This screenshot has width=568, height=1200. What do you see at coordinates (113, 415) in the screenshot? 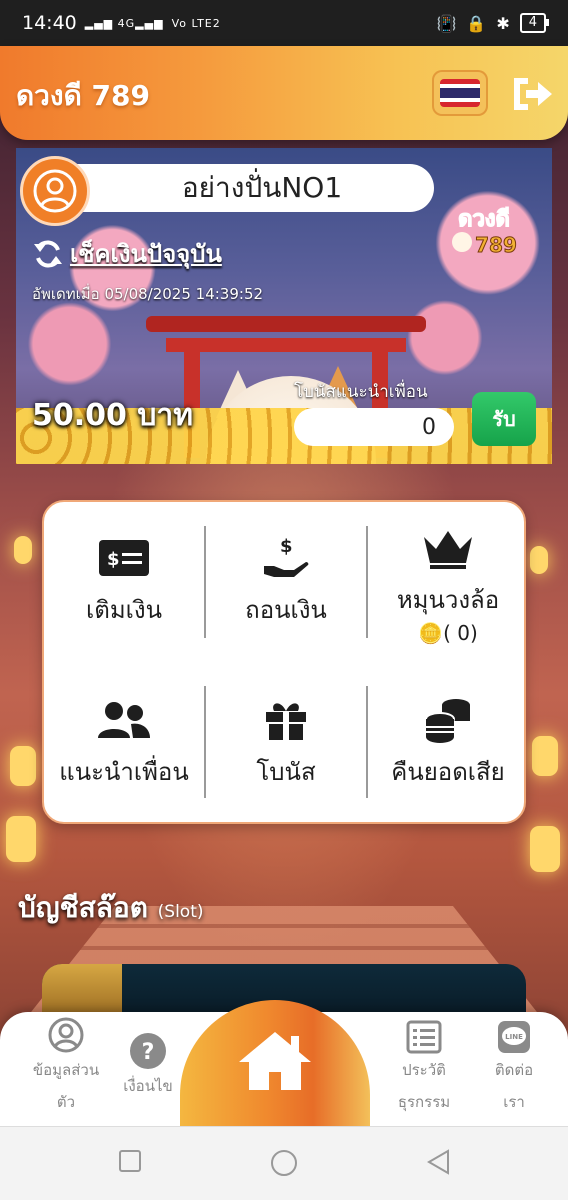
I see `balance-amount: 50.00 บาท` at bounding box center [113, 415].